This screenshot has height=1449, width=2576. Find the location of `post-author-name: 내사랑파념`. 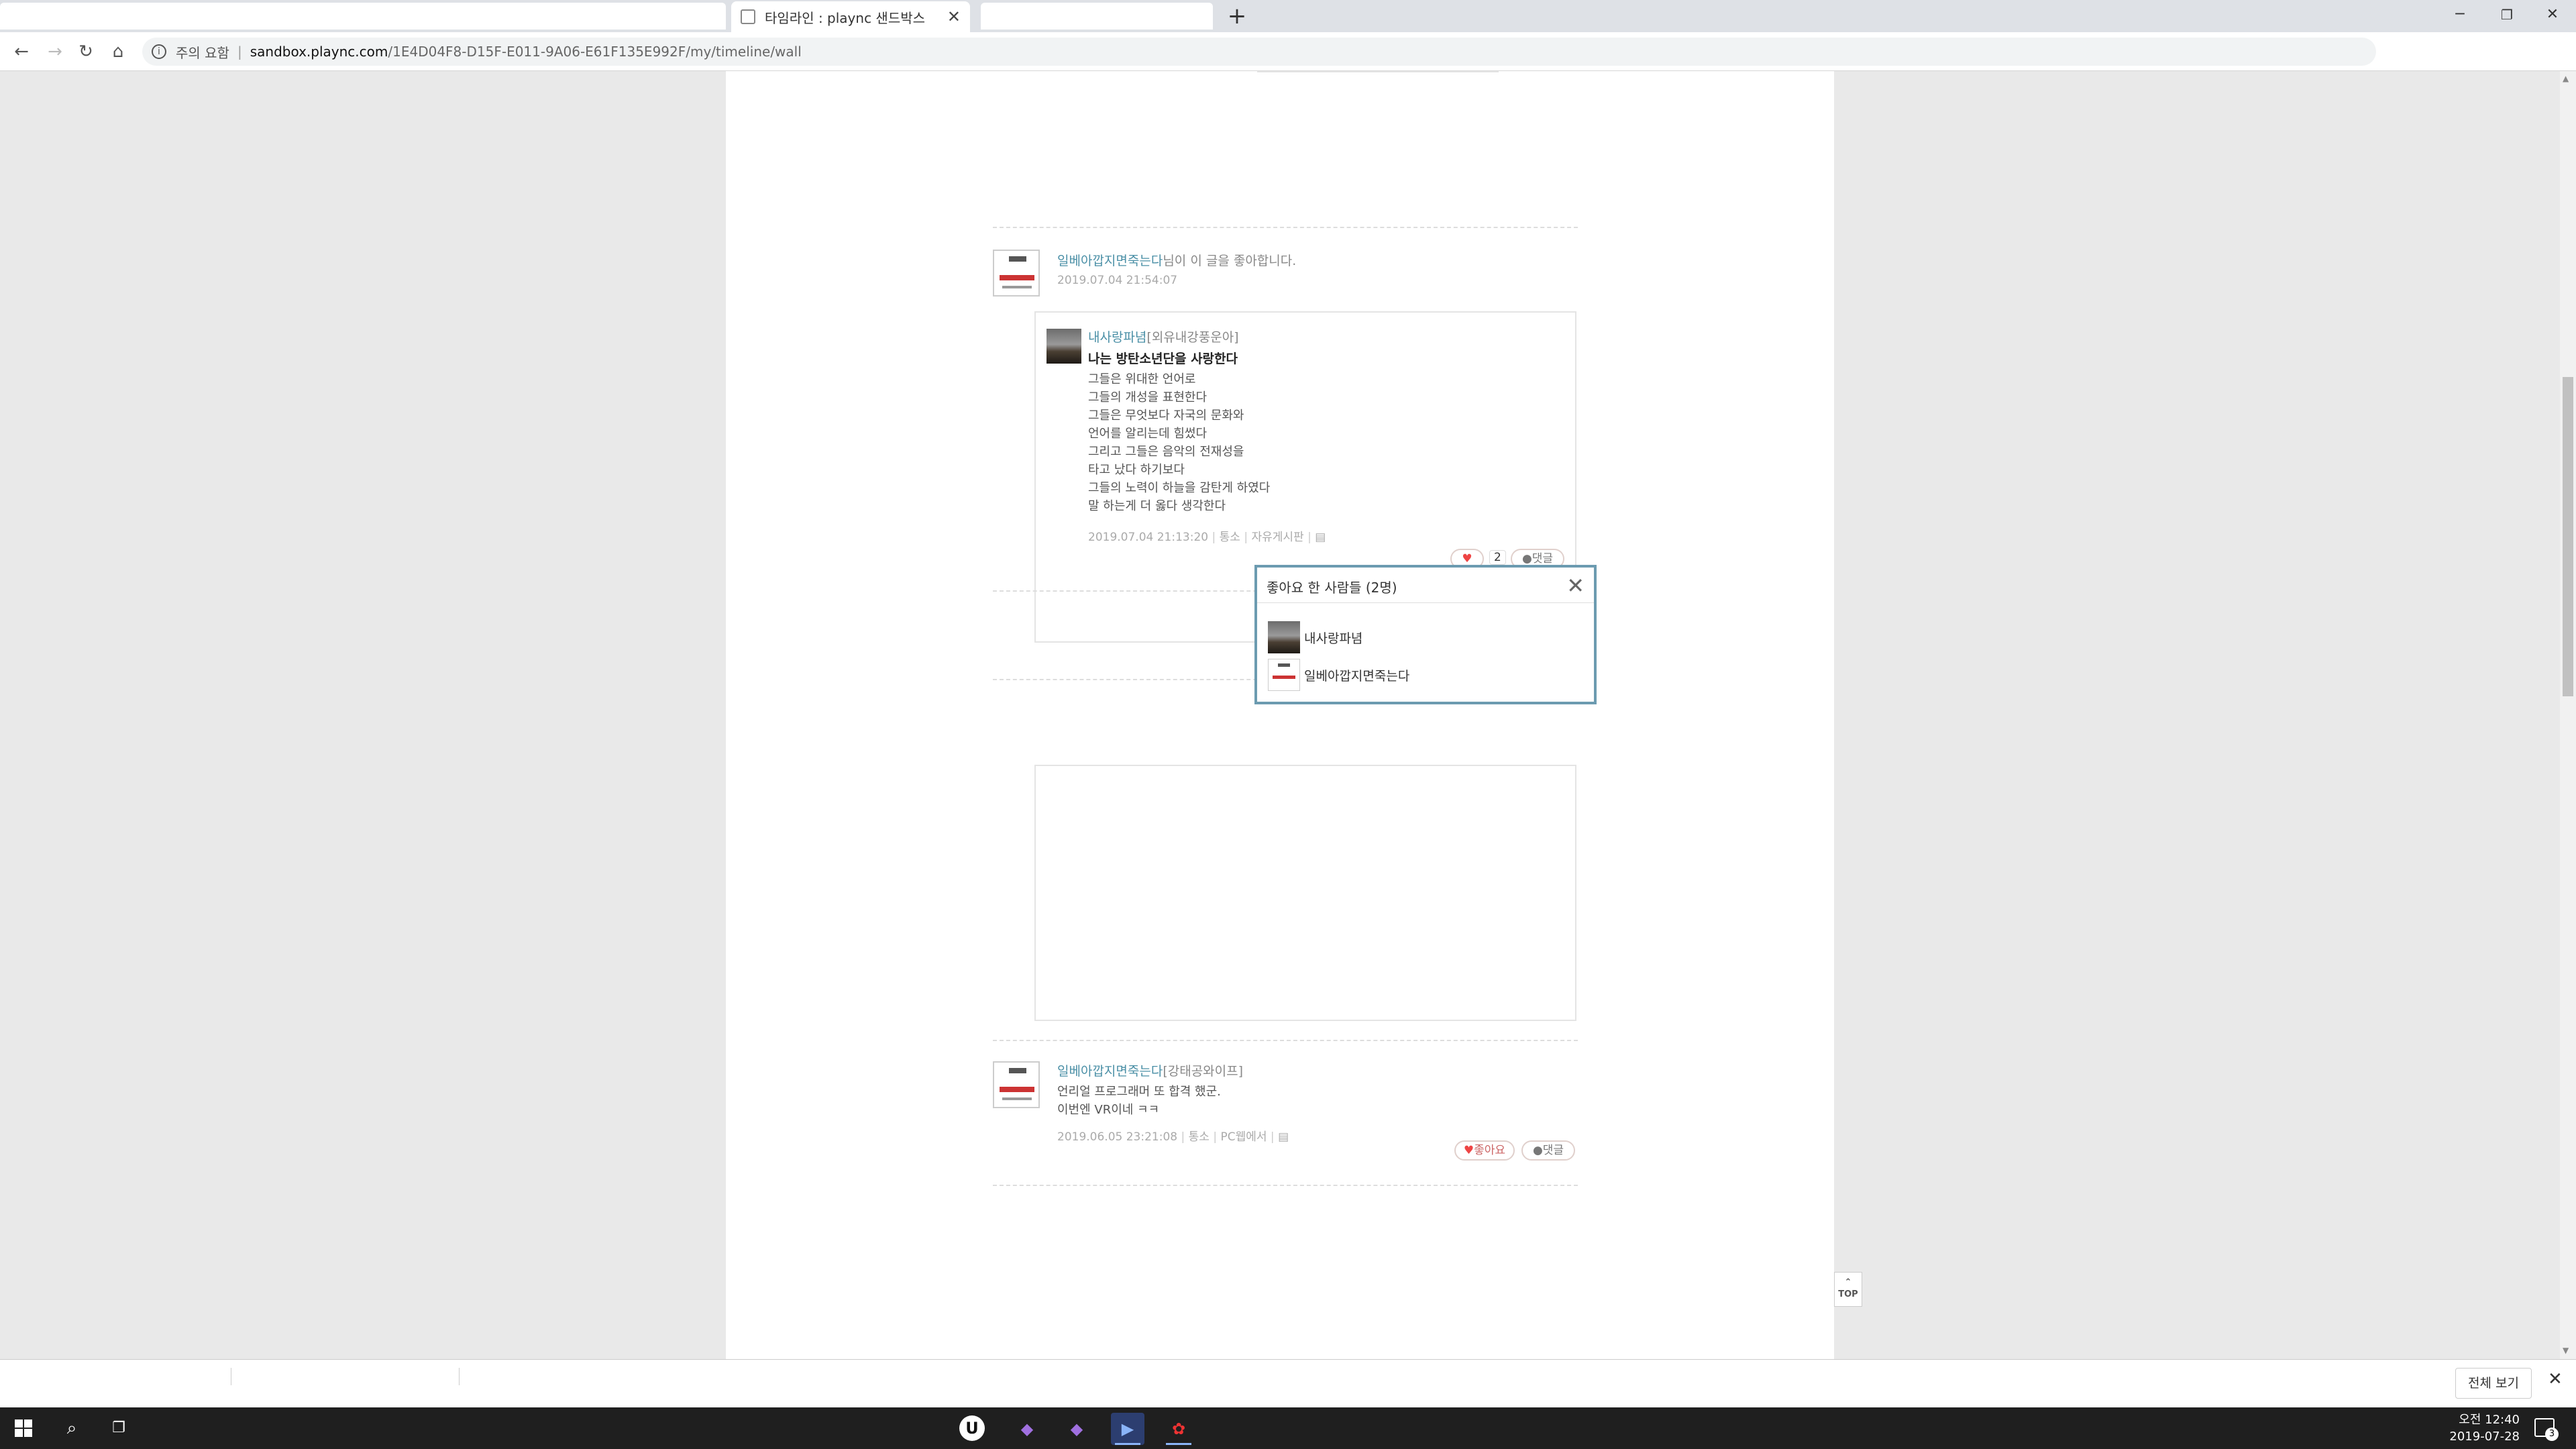

post-author-name: 내사랑파념 is located at coordinates (1117, 337).